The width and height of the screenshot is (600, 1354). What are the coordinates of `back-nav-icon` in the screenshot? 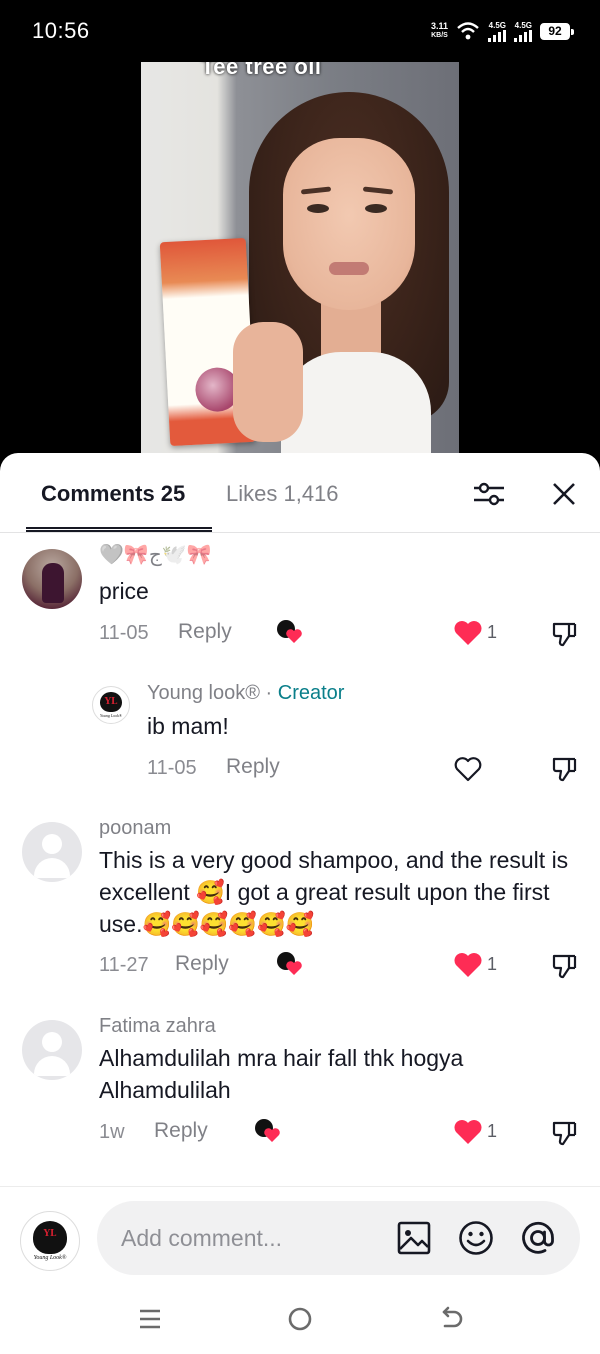 It's located at (451, 1319).